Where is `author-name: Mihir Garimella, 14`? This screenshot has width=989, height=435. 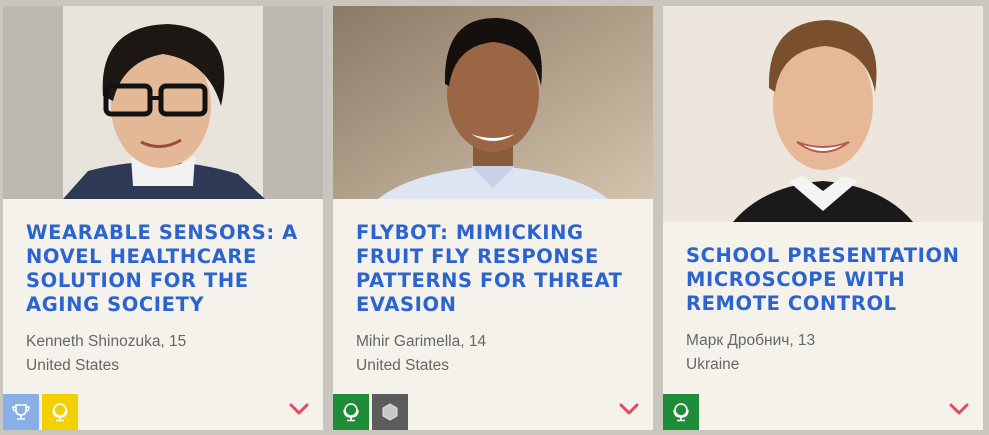
author-name: Mihir Garimella, 14 is located at coordinates (421, 341).